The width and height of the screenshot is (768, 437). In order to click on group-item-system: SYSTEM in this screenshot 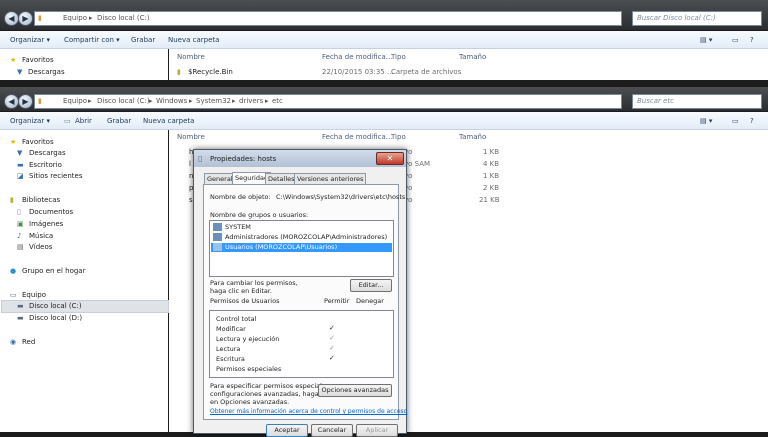, I will do `click(301, 227)`.